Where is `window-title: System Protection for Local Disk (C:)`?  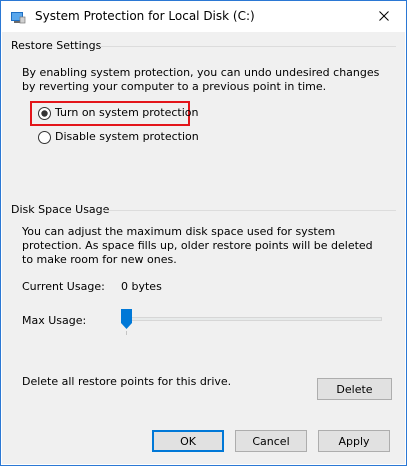
window-title: System Protection for Local Disk (C:) is located at coordinates (145, 16).